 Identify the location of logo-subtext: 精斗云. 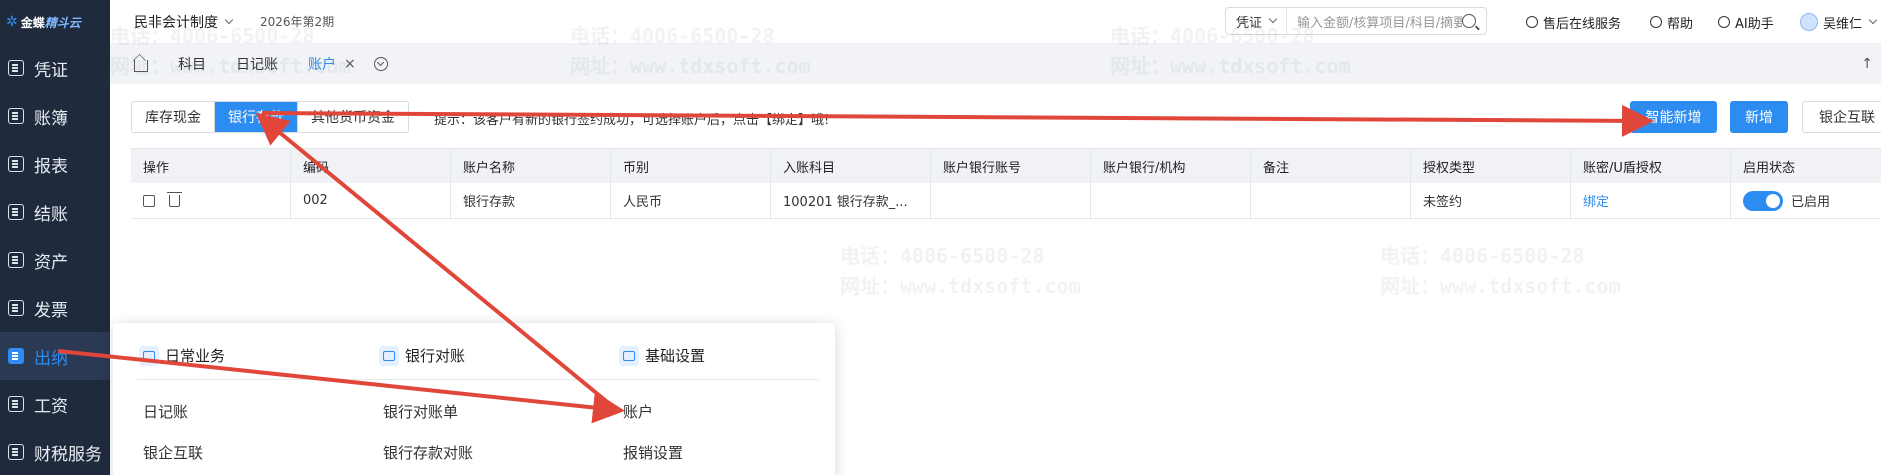
(62, 22).